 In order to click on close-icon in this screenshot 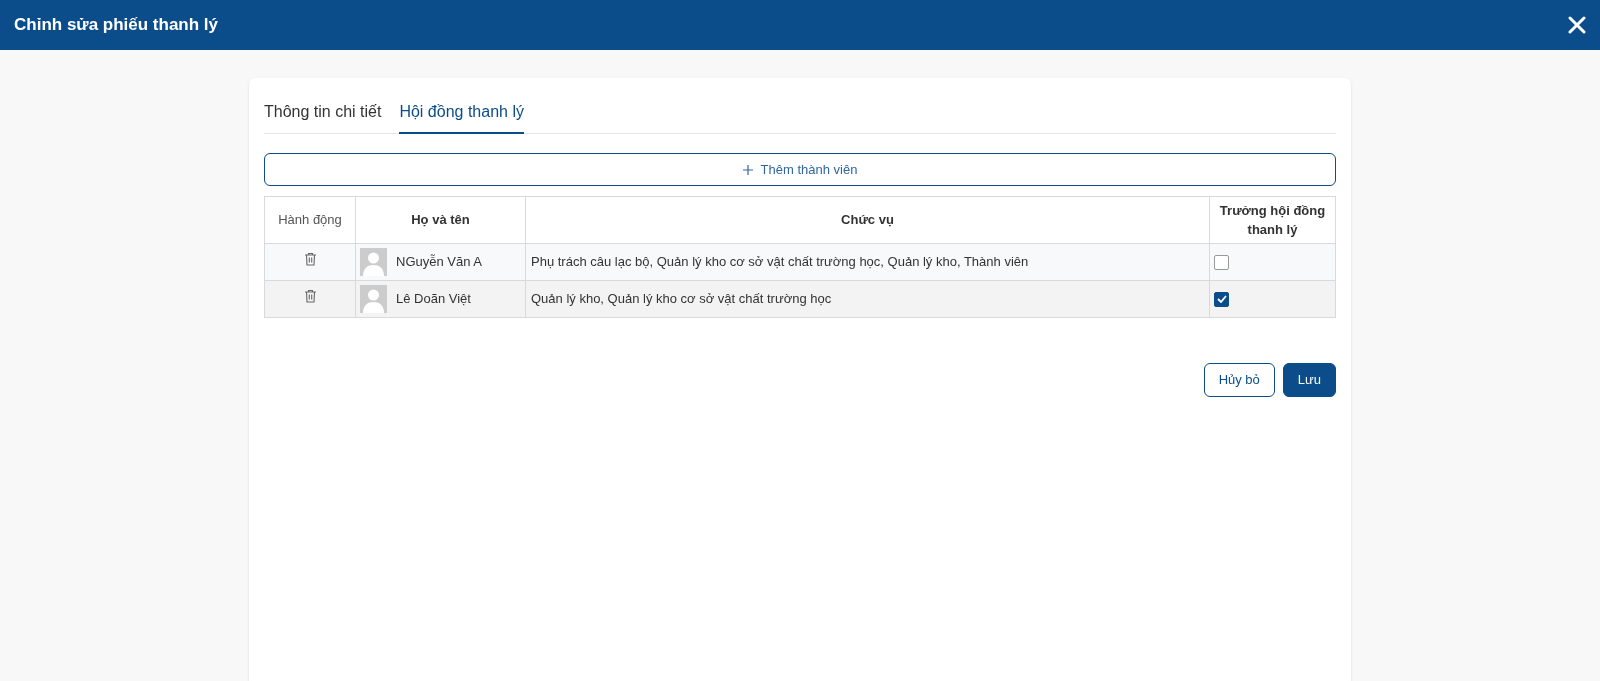, I will do `click(1577, 25)`.